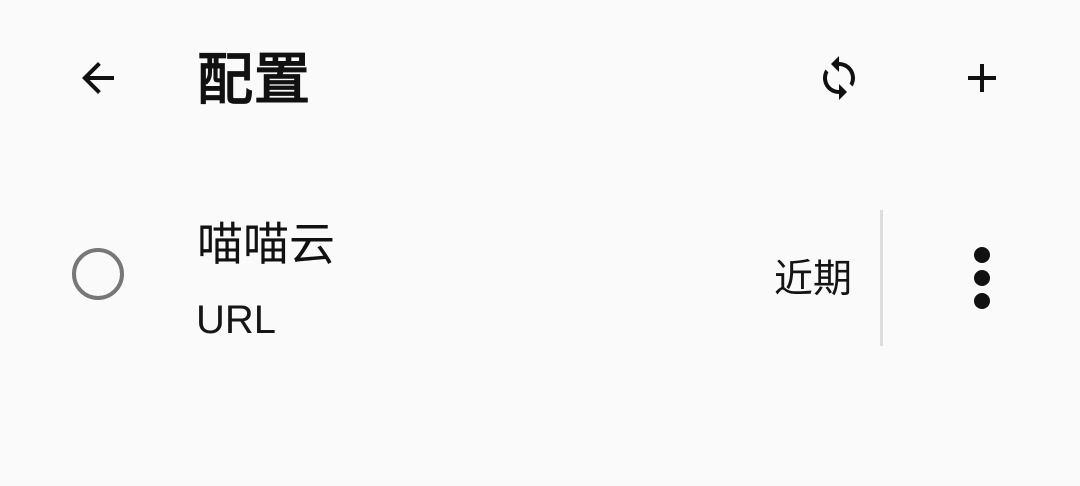 The image size is (1080, 486). What do you see at coordinates (881, 278) in the screenshot?
I see `profile-divider` at bounding box center [881, 278].